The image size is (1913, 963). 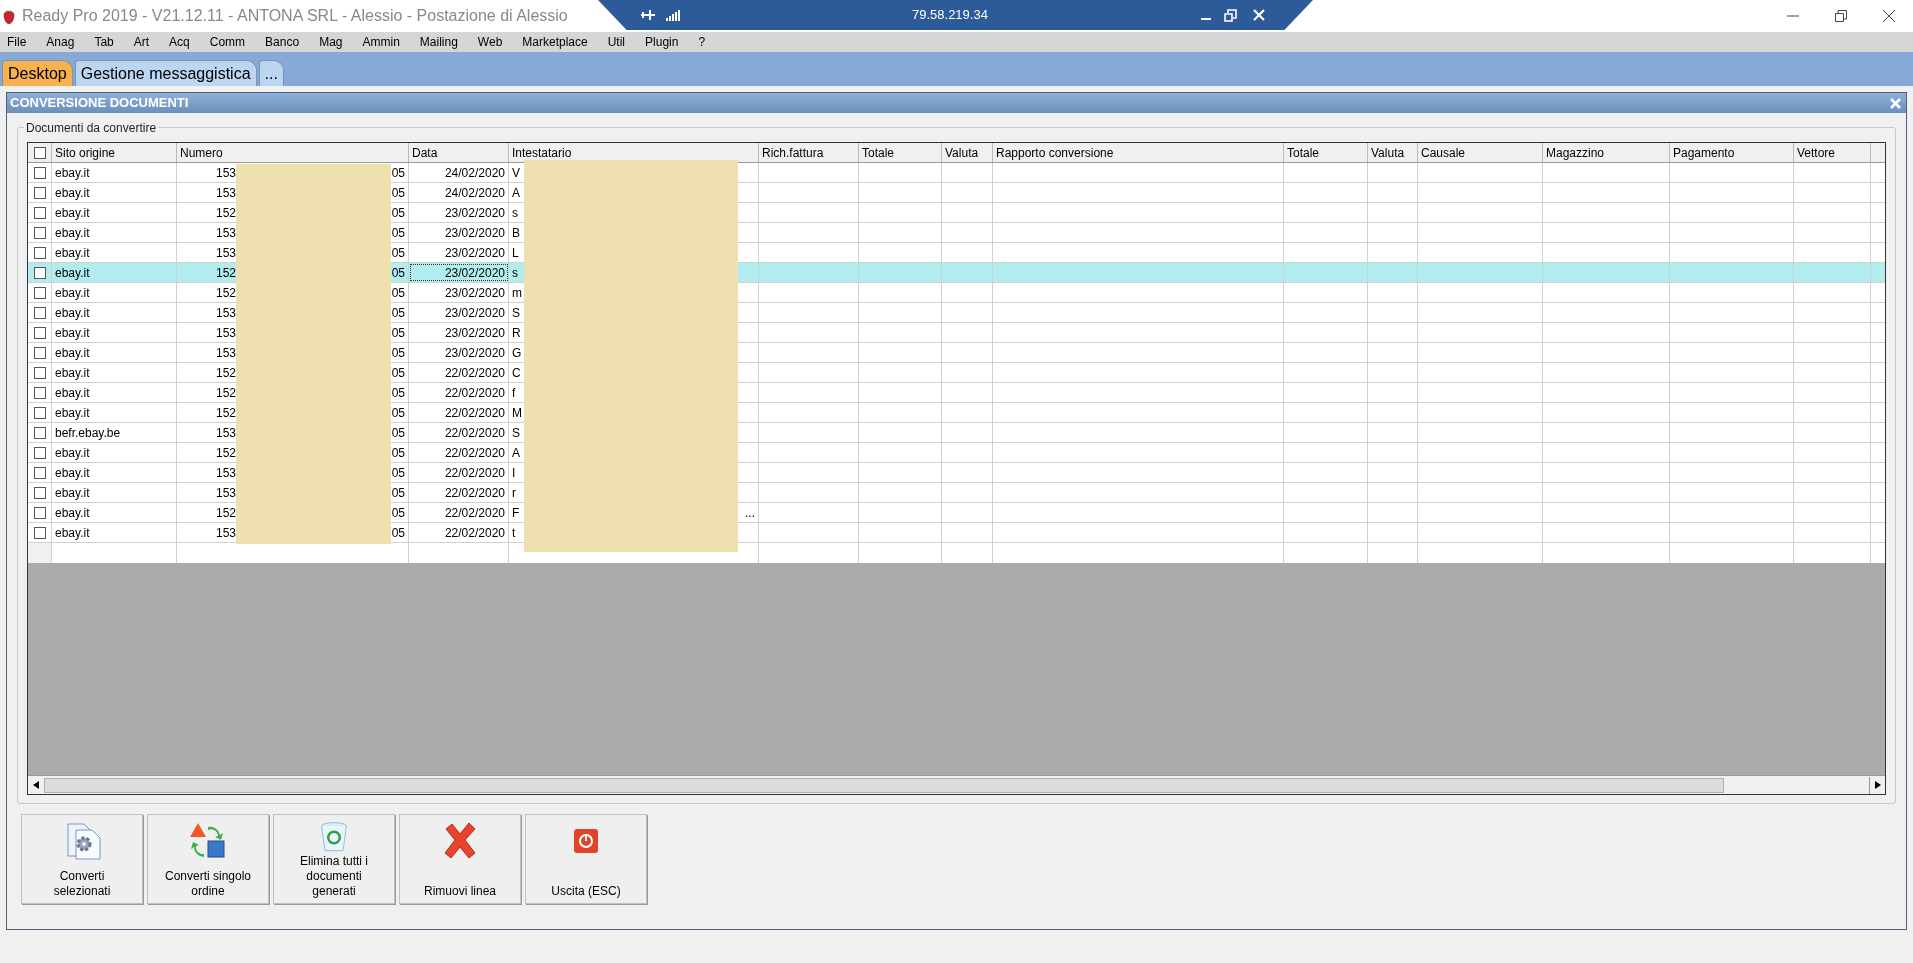 What do you see at coordinates (662, 42) in the screenshot?
I see `menu-item: Plugin` at bounding box center [662, 42].